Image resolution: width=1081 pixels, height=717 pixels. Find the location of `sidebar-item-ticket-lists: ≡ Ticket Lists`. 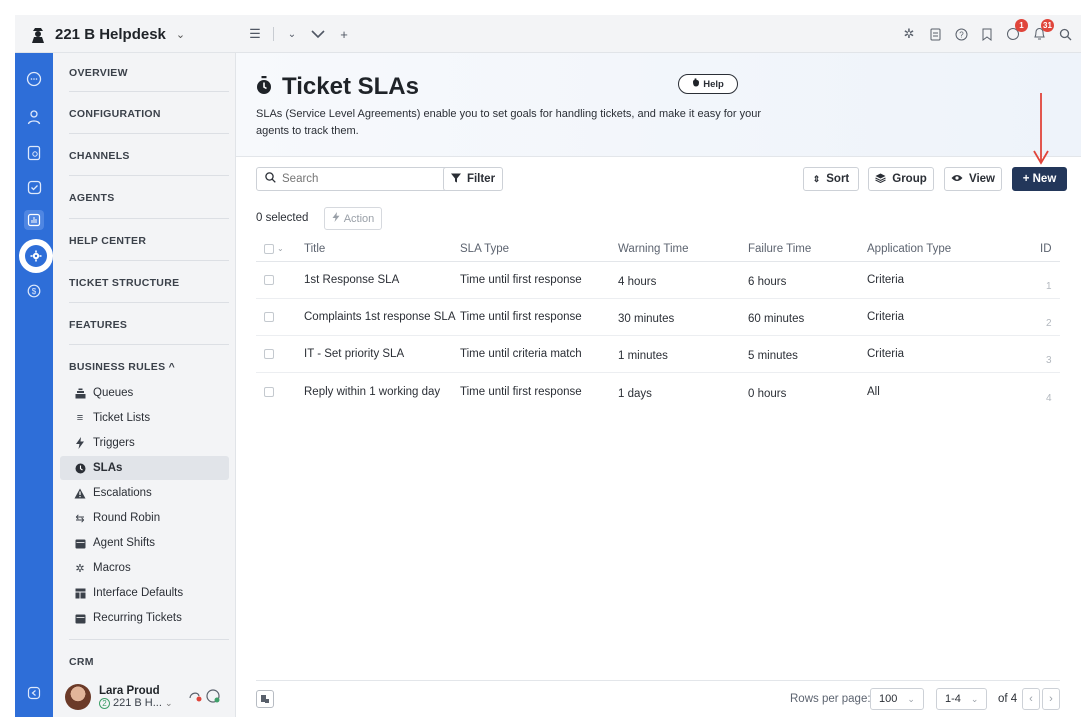

sidebar-item-ticket-lists: ≡ Ticket Lists is located at coordinates (144, 418).